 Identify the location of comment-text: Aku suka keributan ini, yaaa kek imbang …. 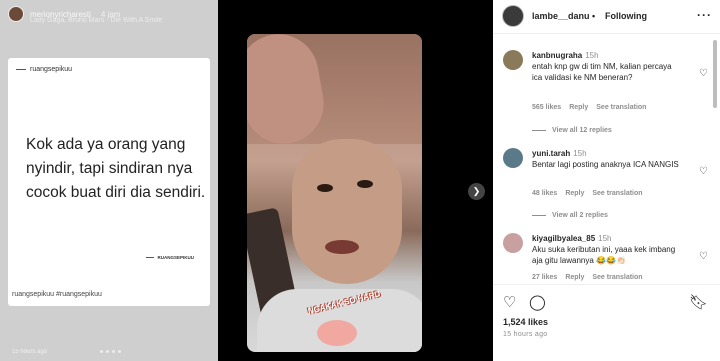
(604, 255).